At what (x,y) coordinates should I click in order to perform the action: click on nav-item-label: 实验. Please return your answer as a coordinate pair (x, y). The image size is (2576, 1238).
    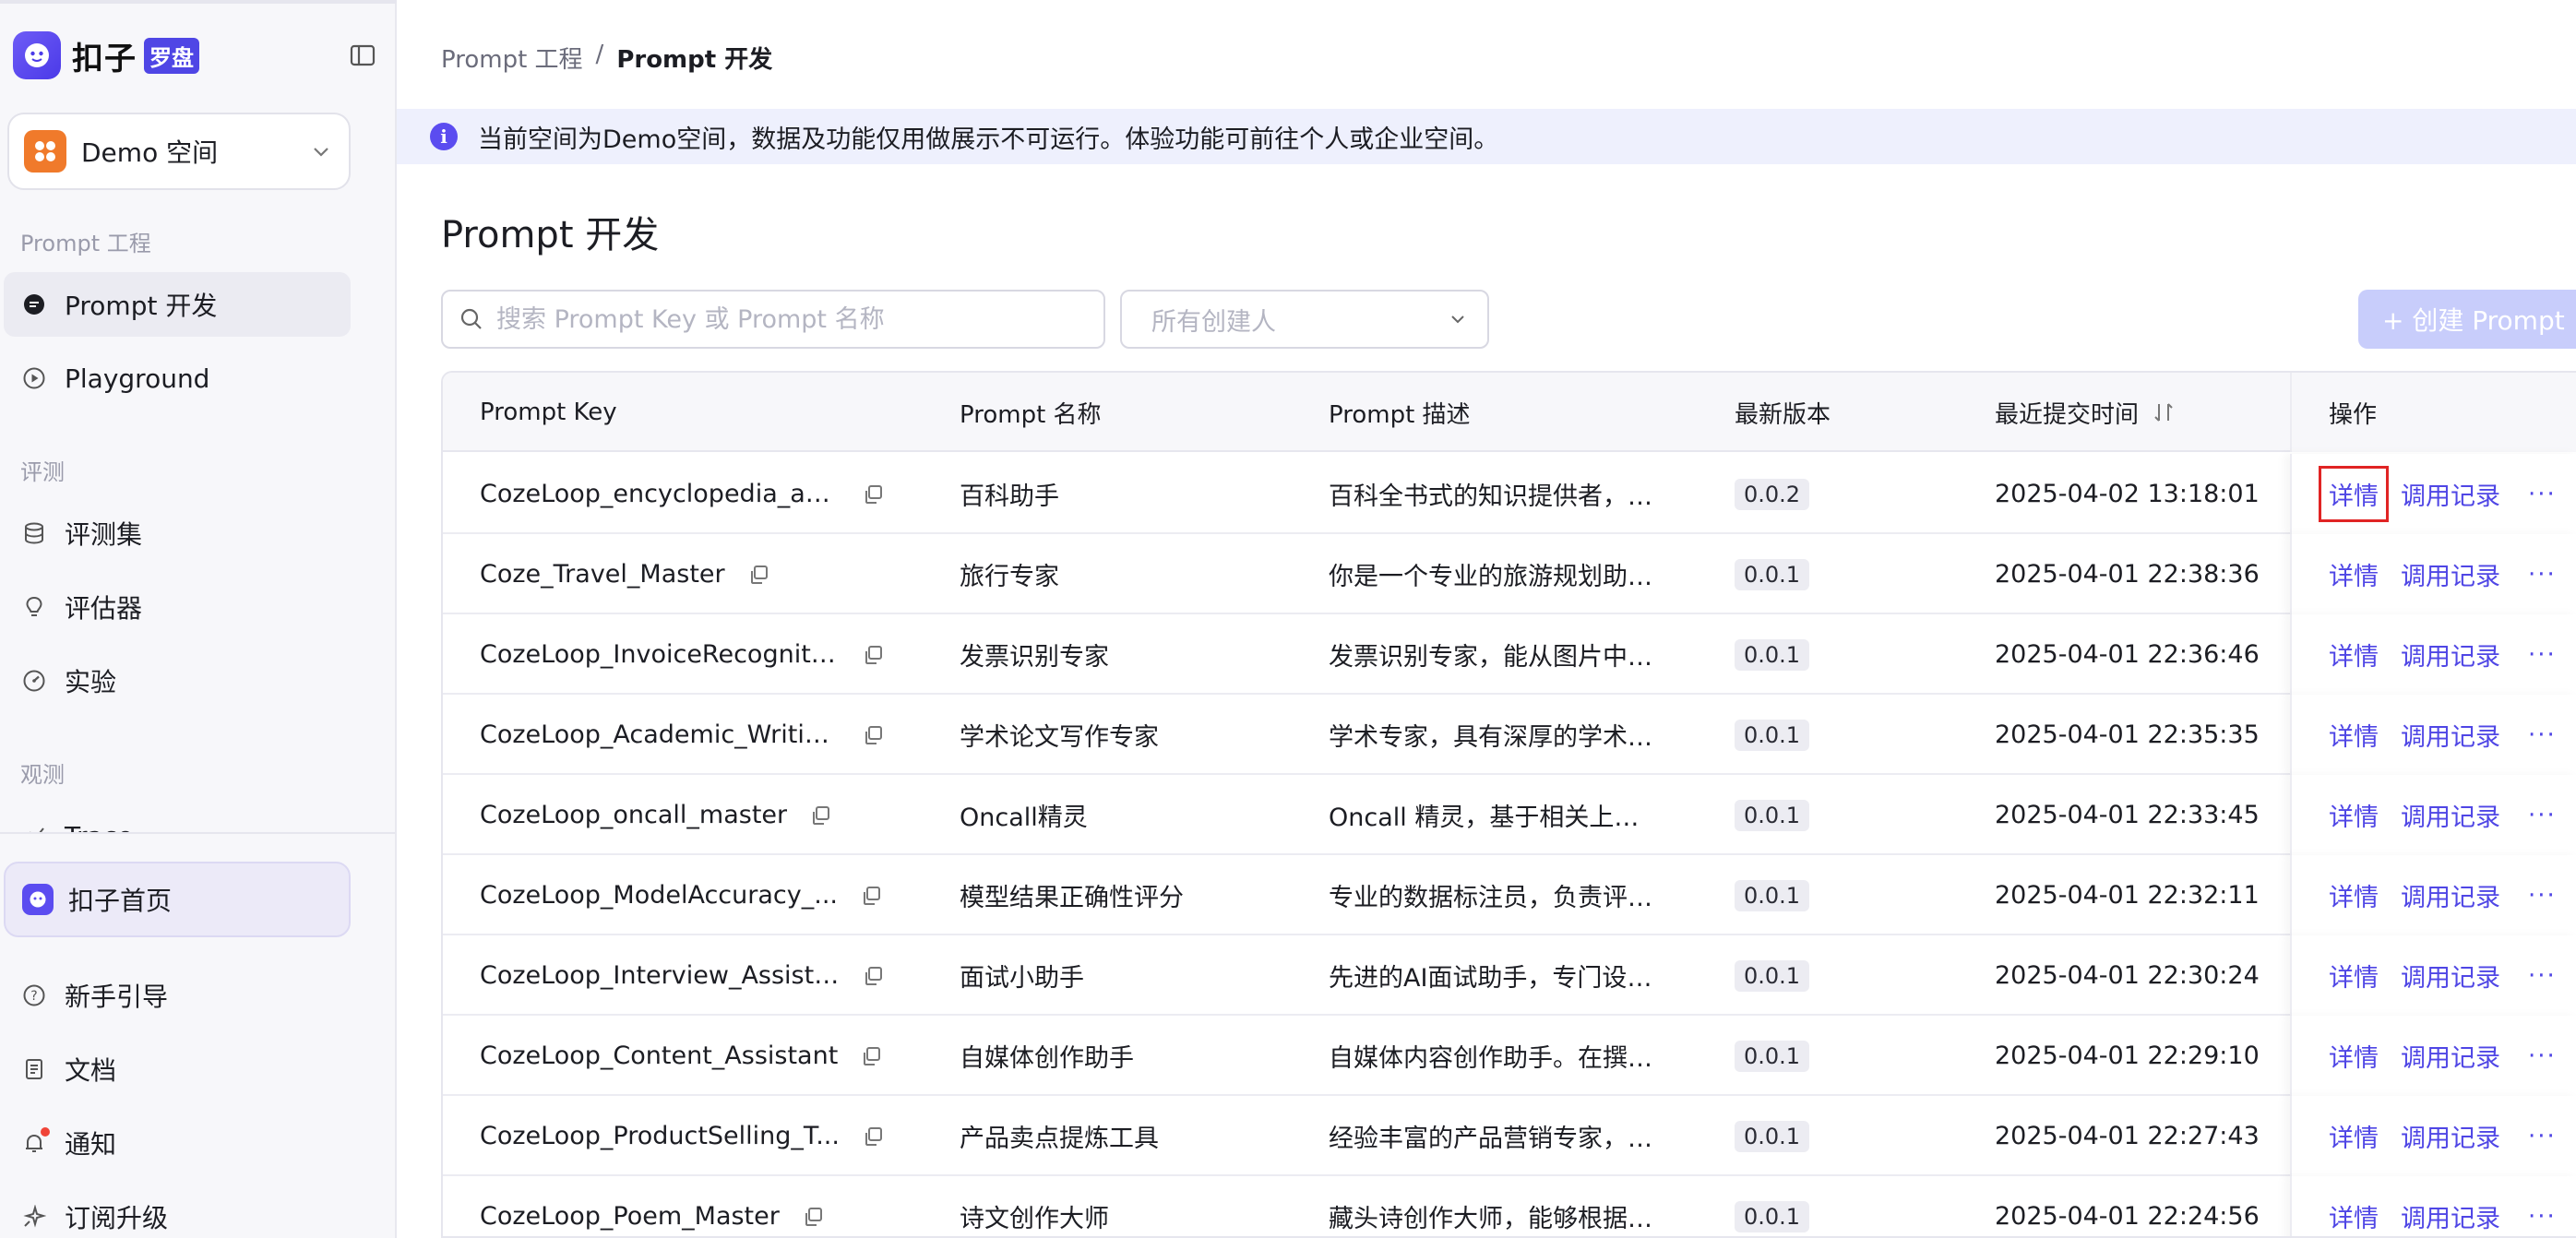
    Looking at the image, I should click on (91, 682).